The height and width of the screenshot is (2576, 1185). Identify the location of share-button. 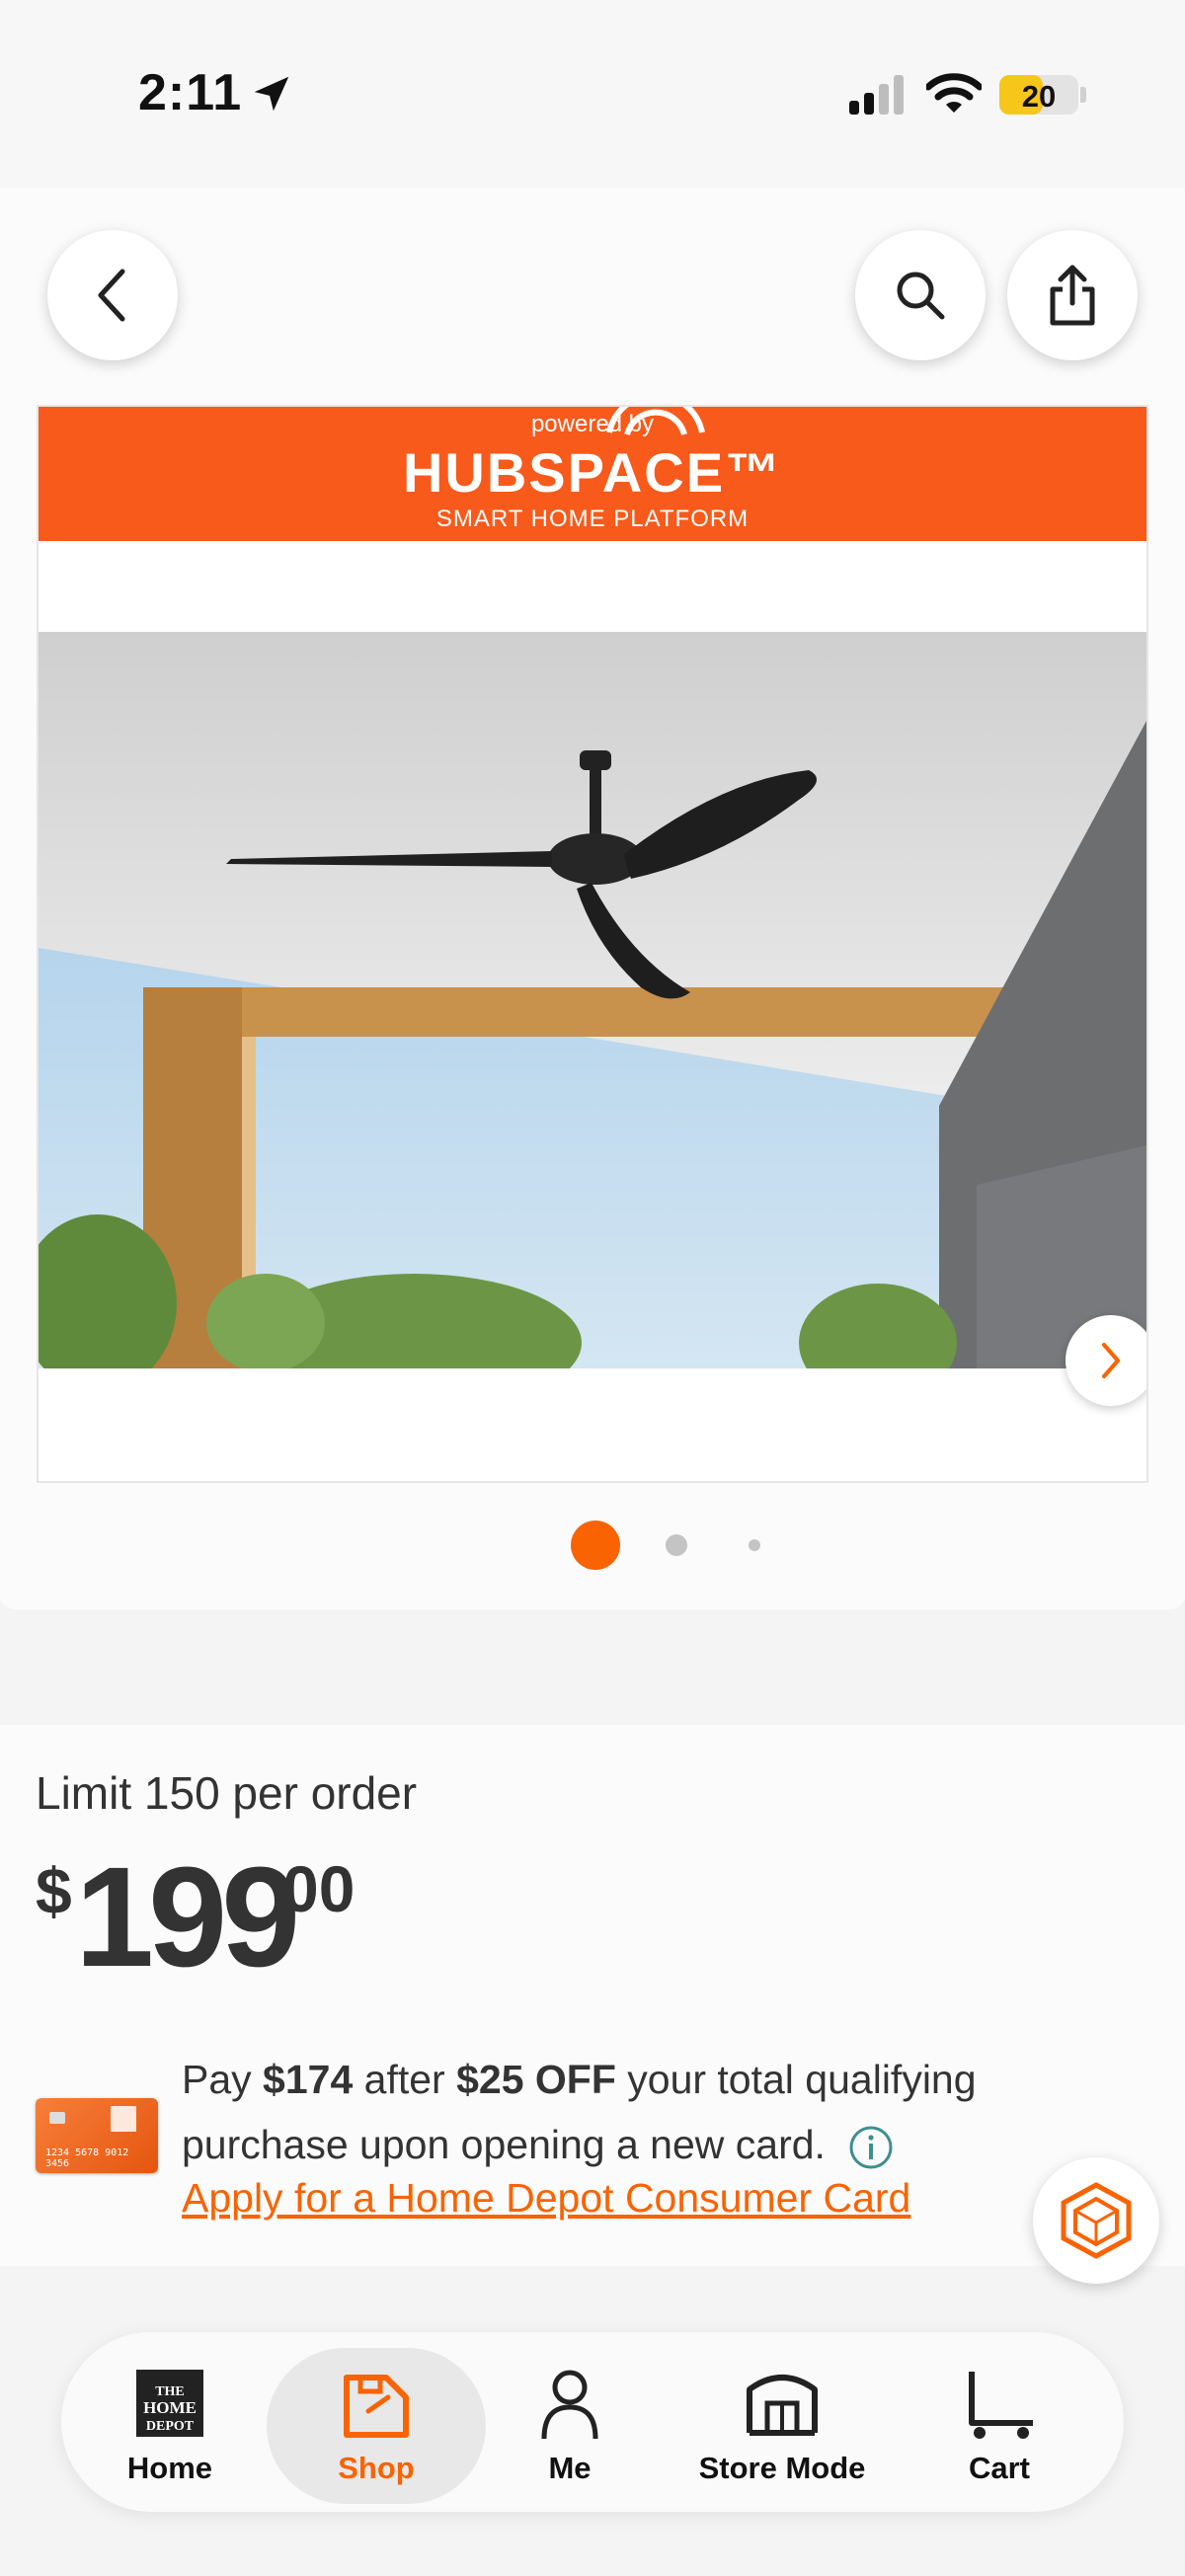
(1073, 295).